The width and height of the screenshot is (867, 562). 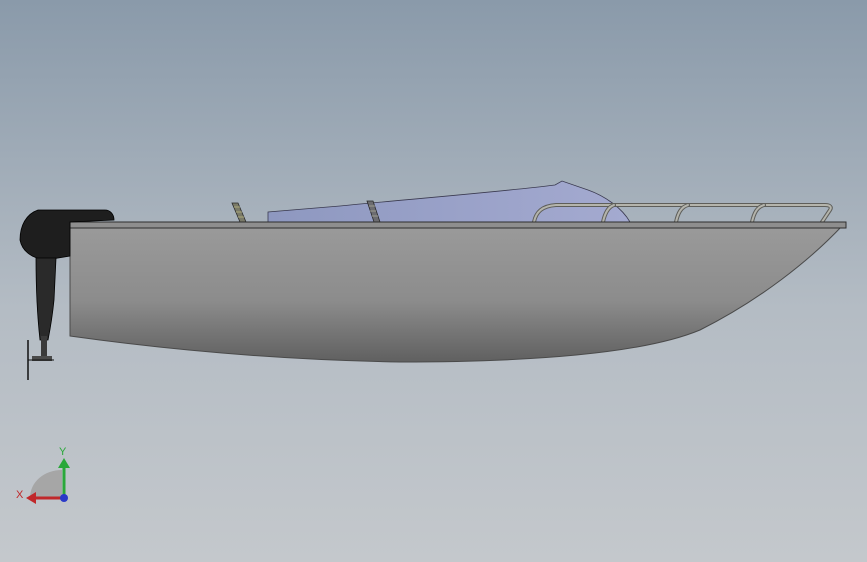 I want to click on deck, so click(x=458, y=225).